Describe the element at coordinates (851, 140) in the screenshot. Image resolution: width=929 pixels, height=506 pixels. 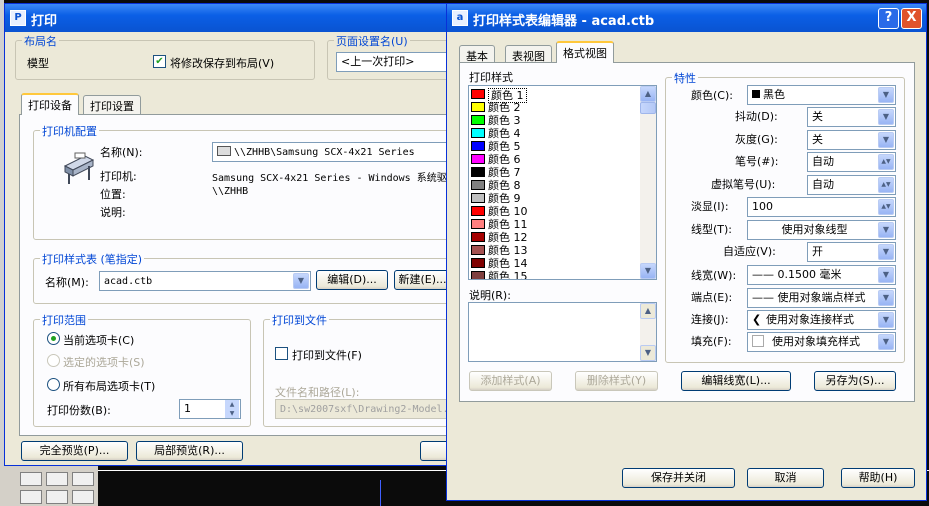
I see `grayscale-select: 关 ▼` at that location.